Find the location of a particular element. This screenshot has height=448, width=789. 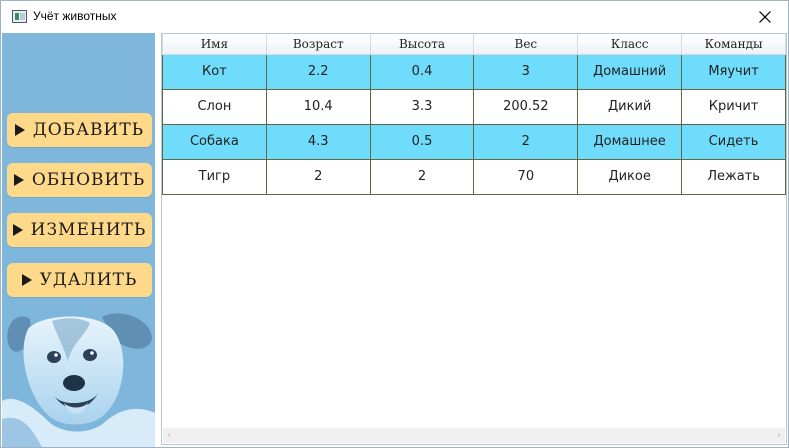

table-cell: 0.5 is located at coordinates (422, 141).